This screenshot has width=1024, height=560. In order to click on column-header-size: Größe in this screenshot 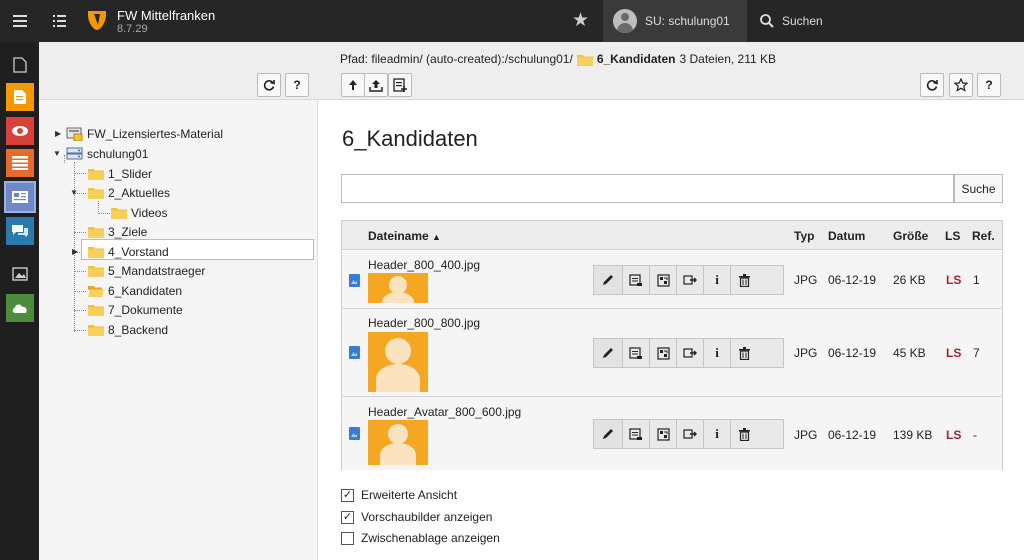, I will do `click(910, 236)`.